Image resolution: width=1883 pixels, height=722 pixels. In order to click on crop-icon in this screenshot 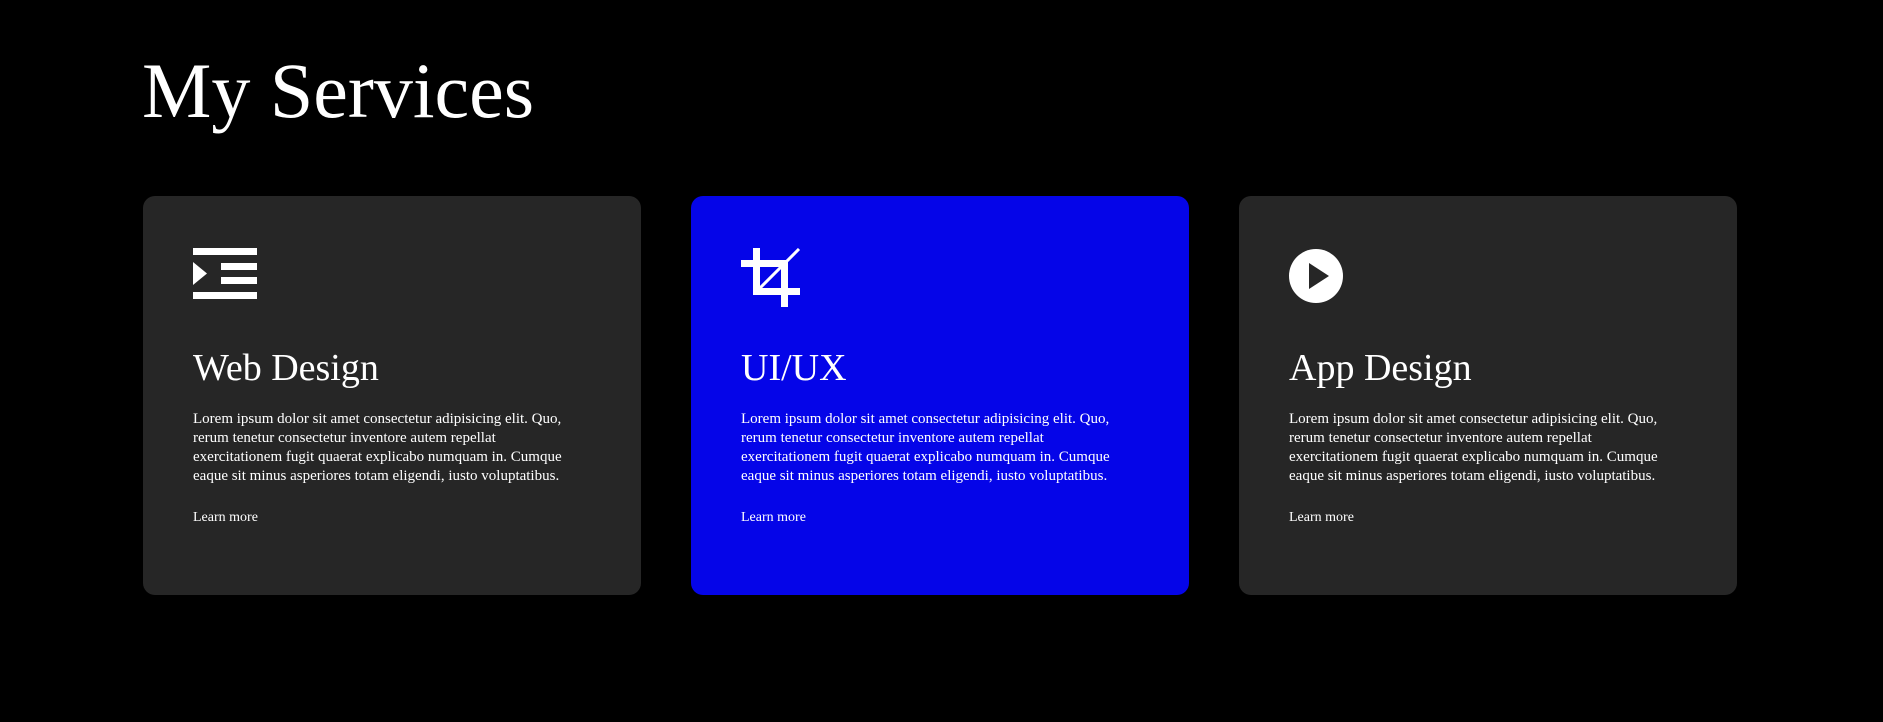, I will do `click(773, 278)`.